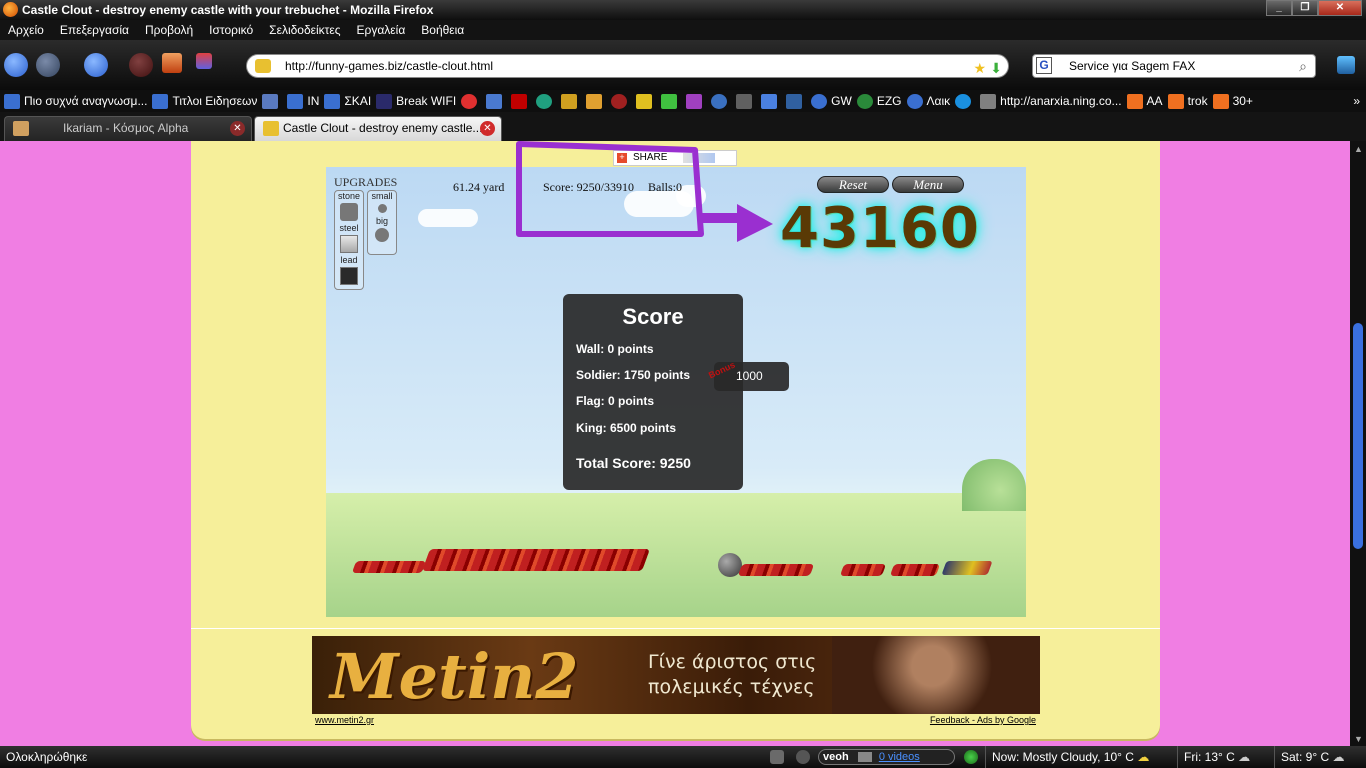  I want to click on menu-file: Αρχείο, so click(26, 30).